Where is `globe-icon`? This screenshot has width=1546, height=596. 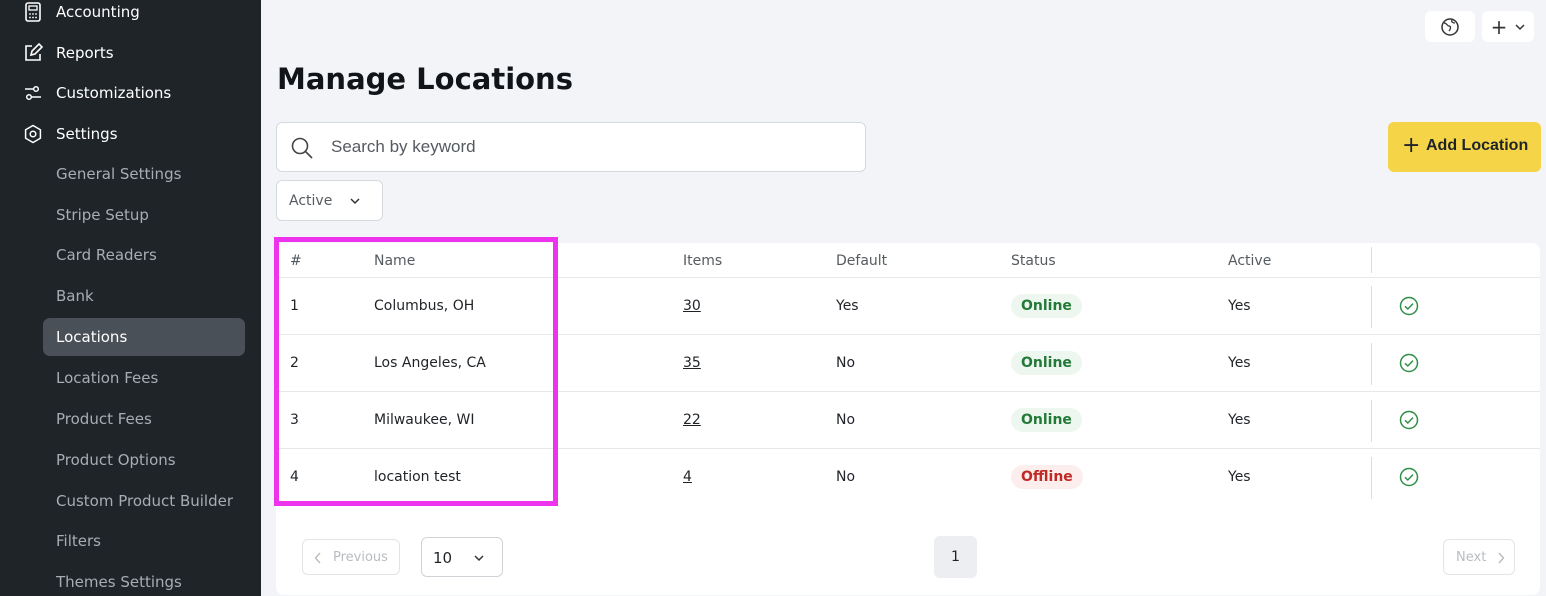 globe-icon is located at coordinates (1450, 26).